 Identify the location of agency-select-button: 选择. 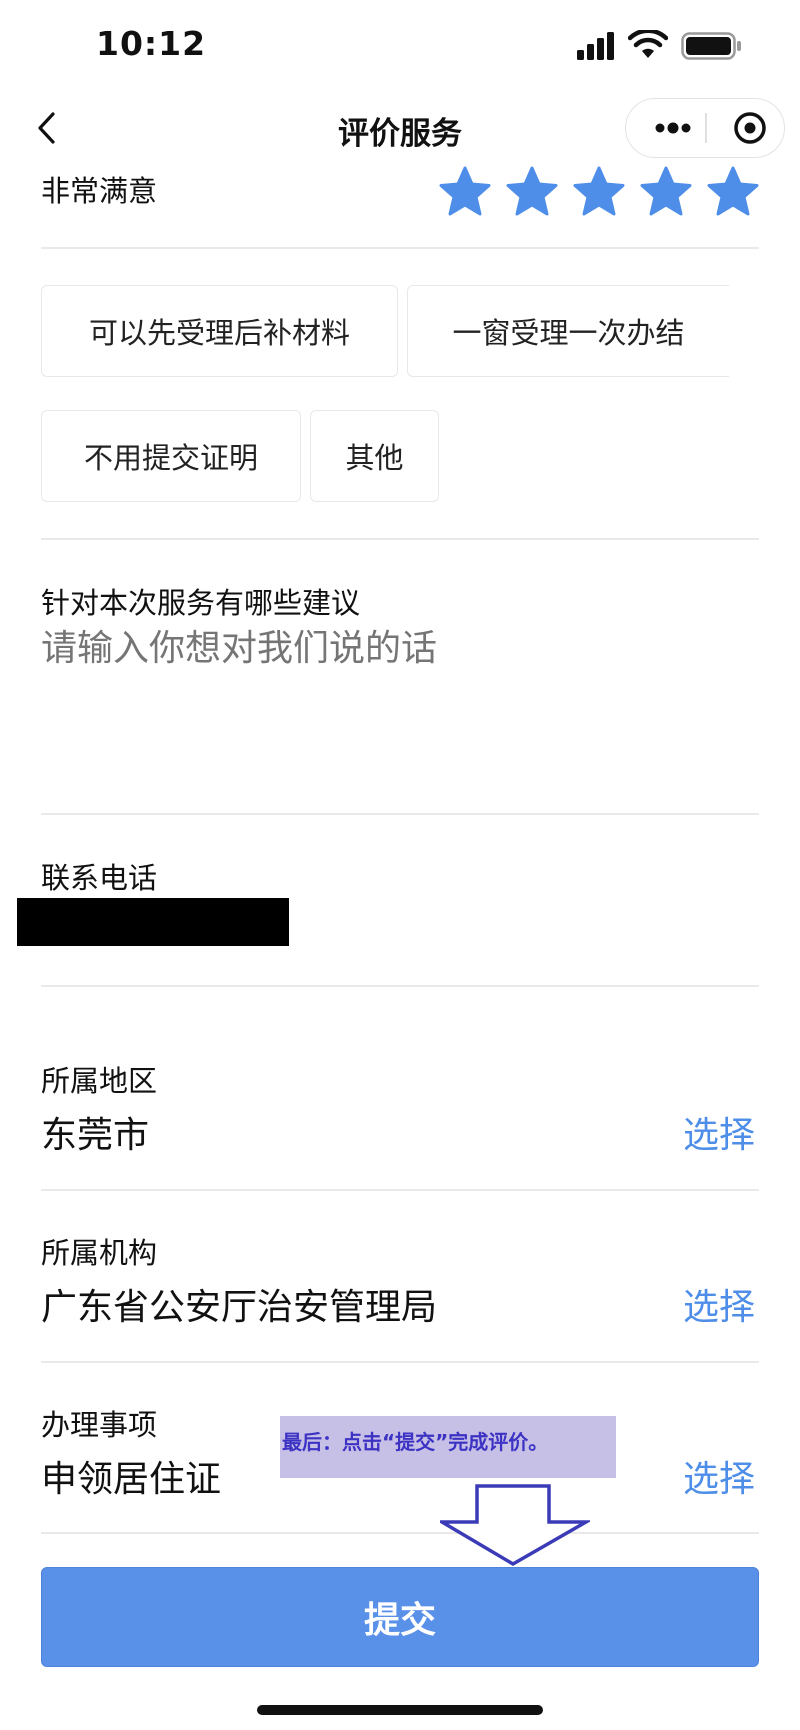
(719, 1304).